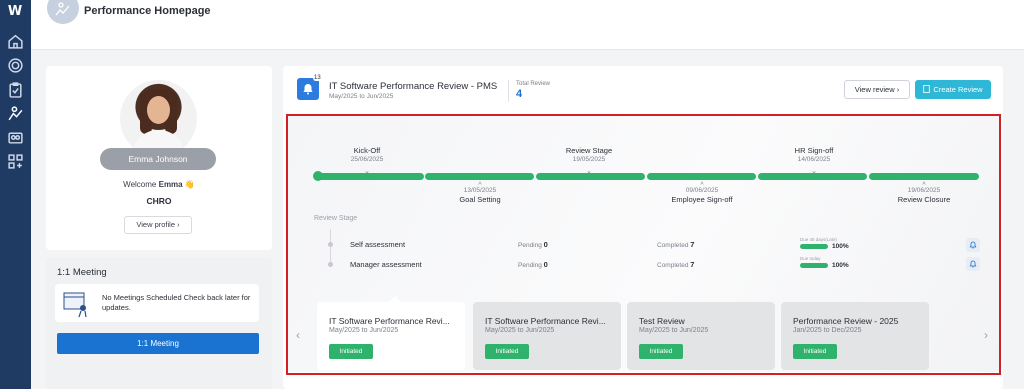 This screenshot has width=1024, height=389. What do you see at coordinates (298, 335) in the screenshot?
I see `carousel-prev-icon: ‹` at bounding box center [298, 335].